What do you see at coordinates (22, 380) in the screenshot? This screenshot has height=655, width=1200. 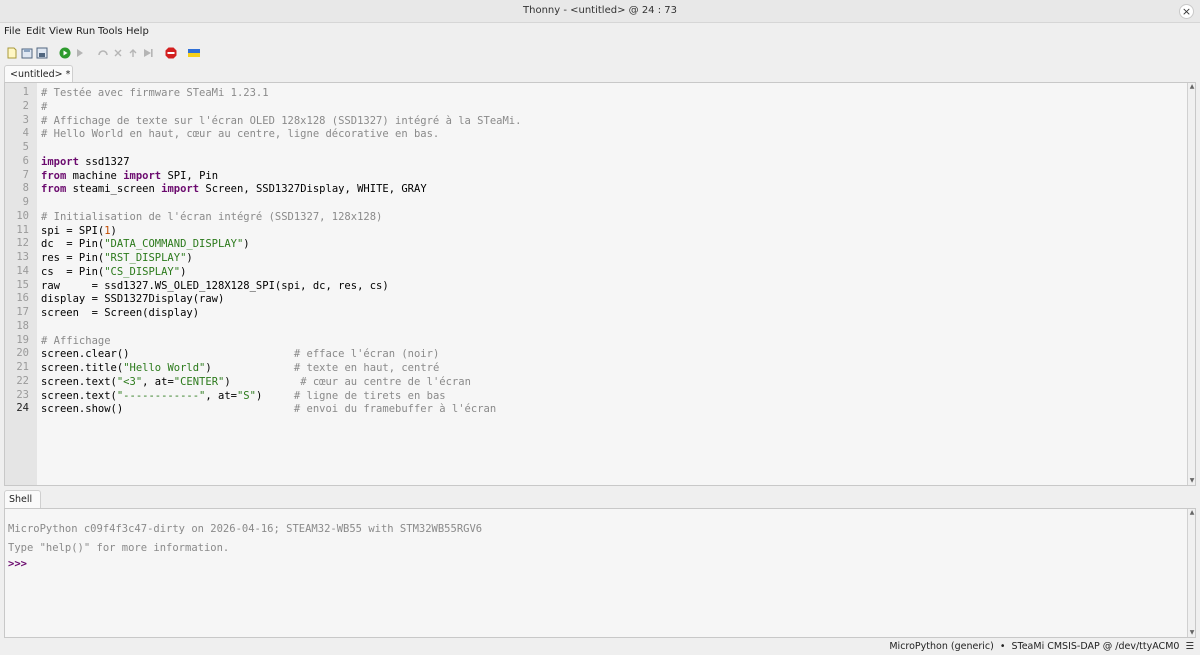 I see `line-number: 22` at bounding box center [22, 380].